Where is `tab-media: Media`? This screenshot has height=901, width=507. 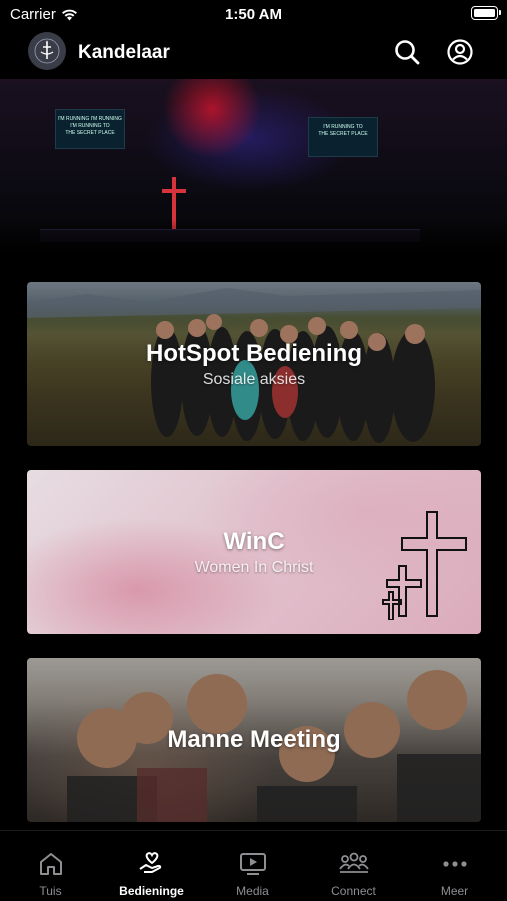
tab-media: Media is located at coordinates (252, 866).